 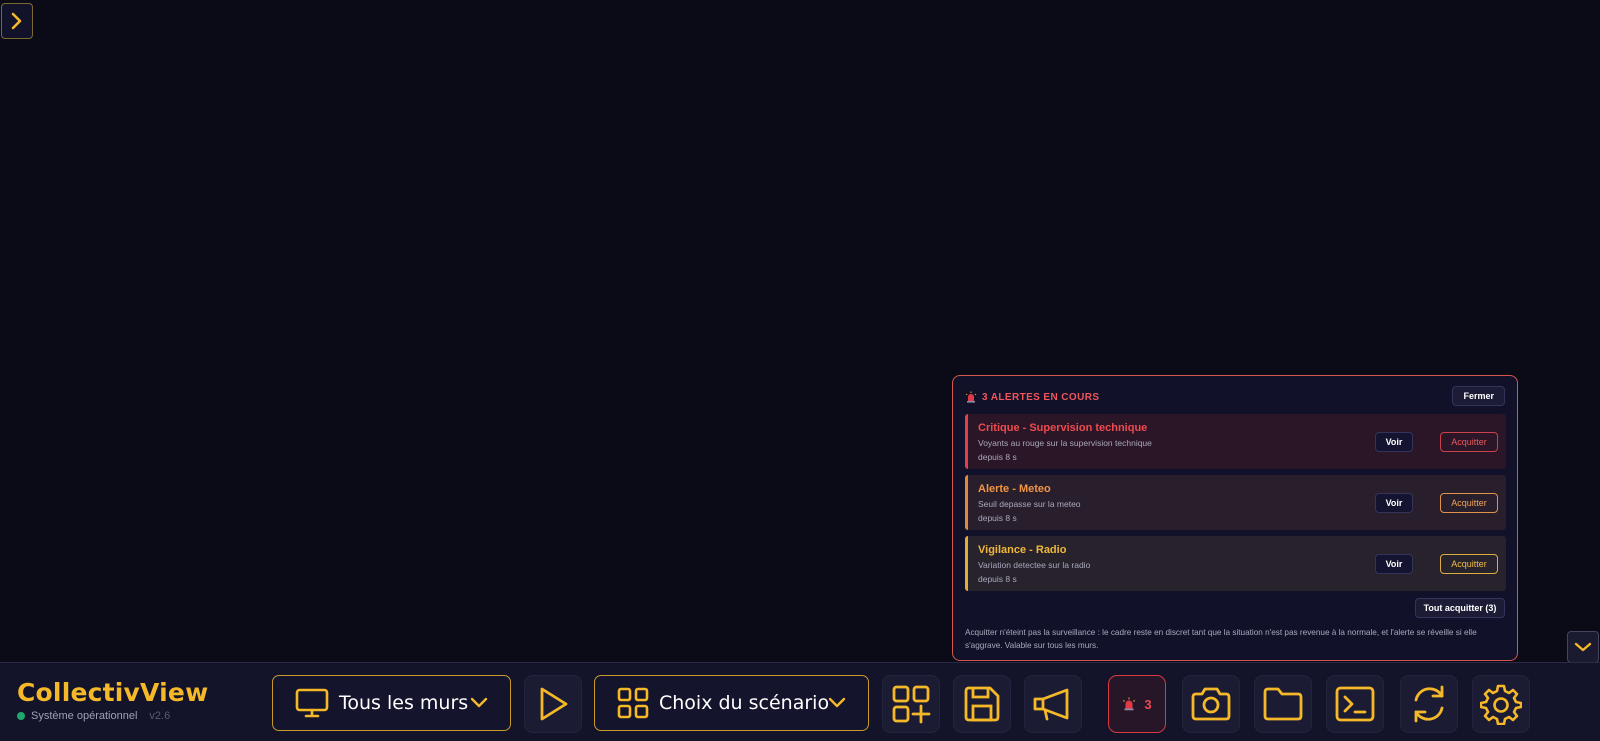 I want to click on alerts-header: 3 ALERTES EN COURS, so click(x=1032, y=397).